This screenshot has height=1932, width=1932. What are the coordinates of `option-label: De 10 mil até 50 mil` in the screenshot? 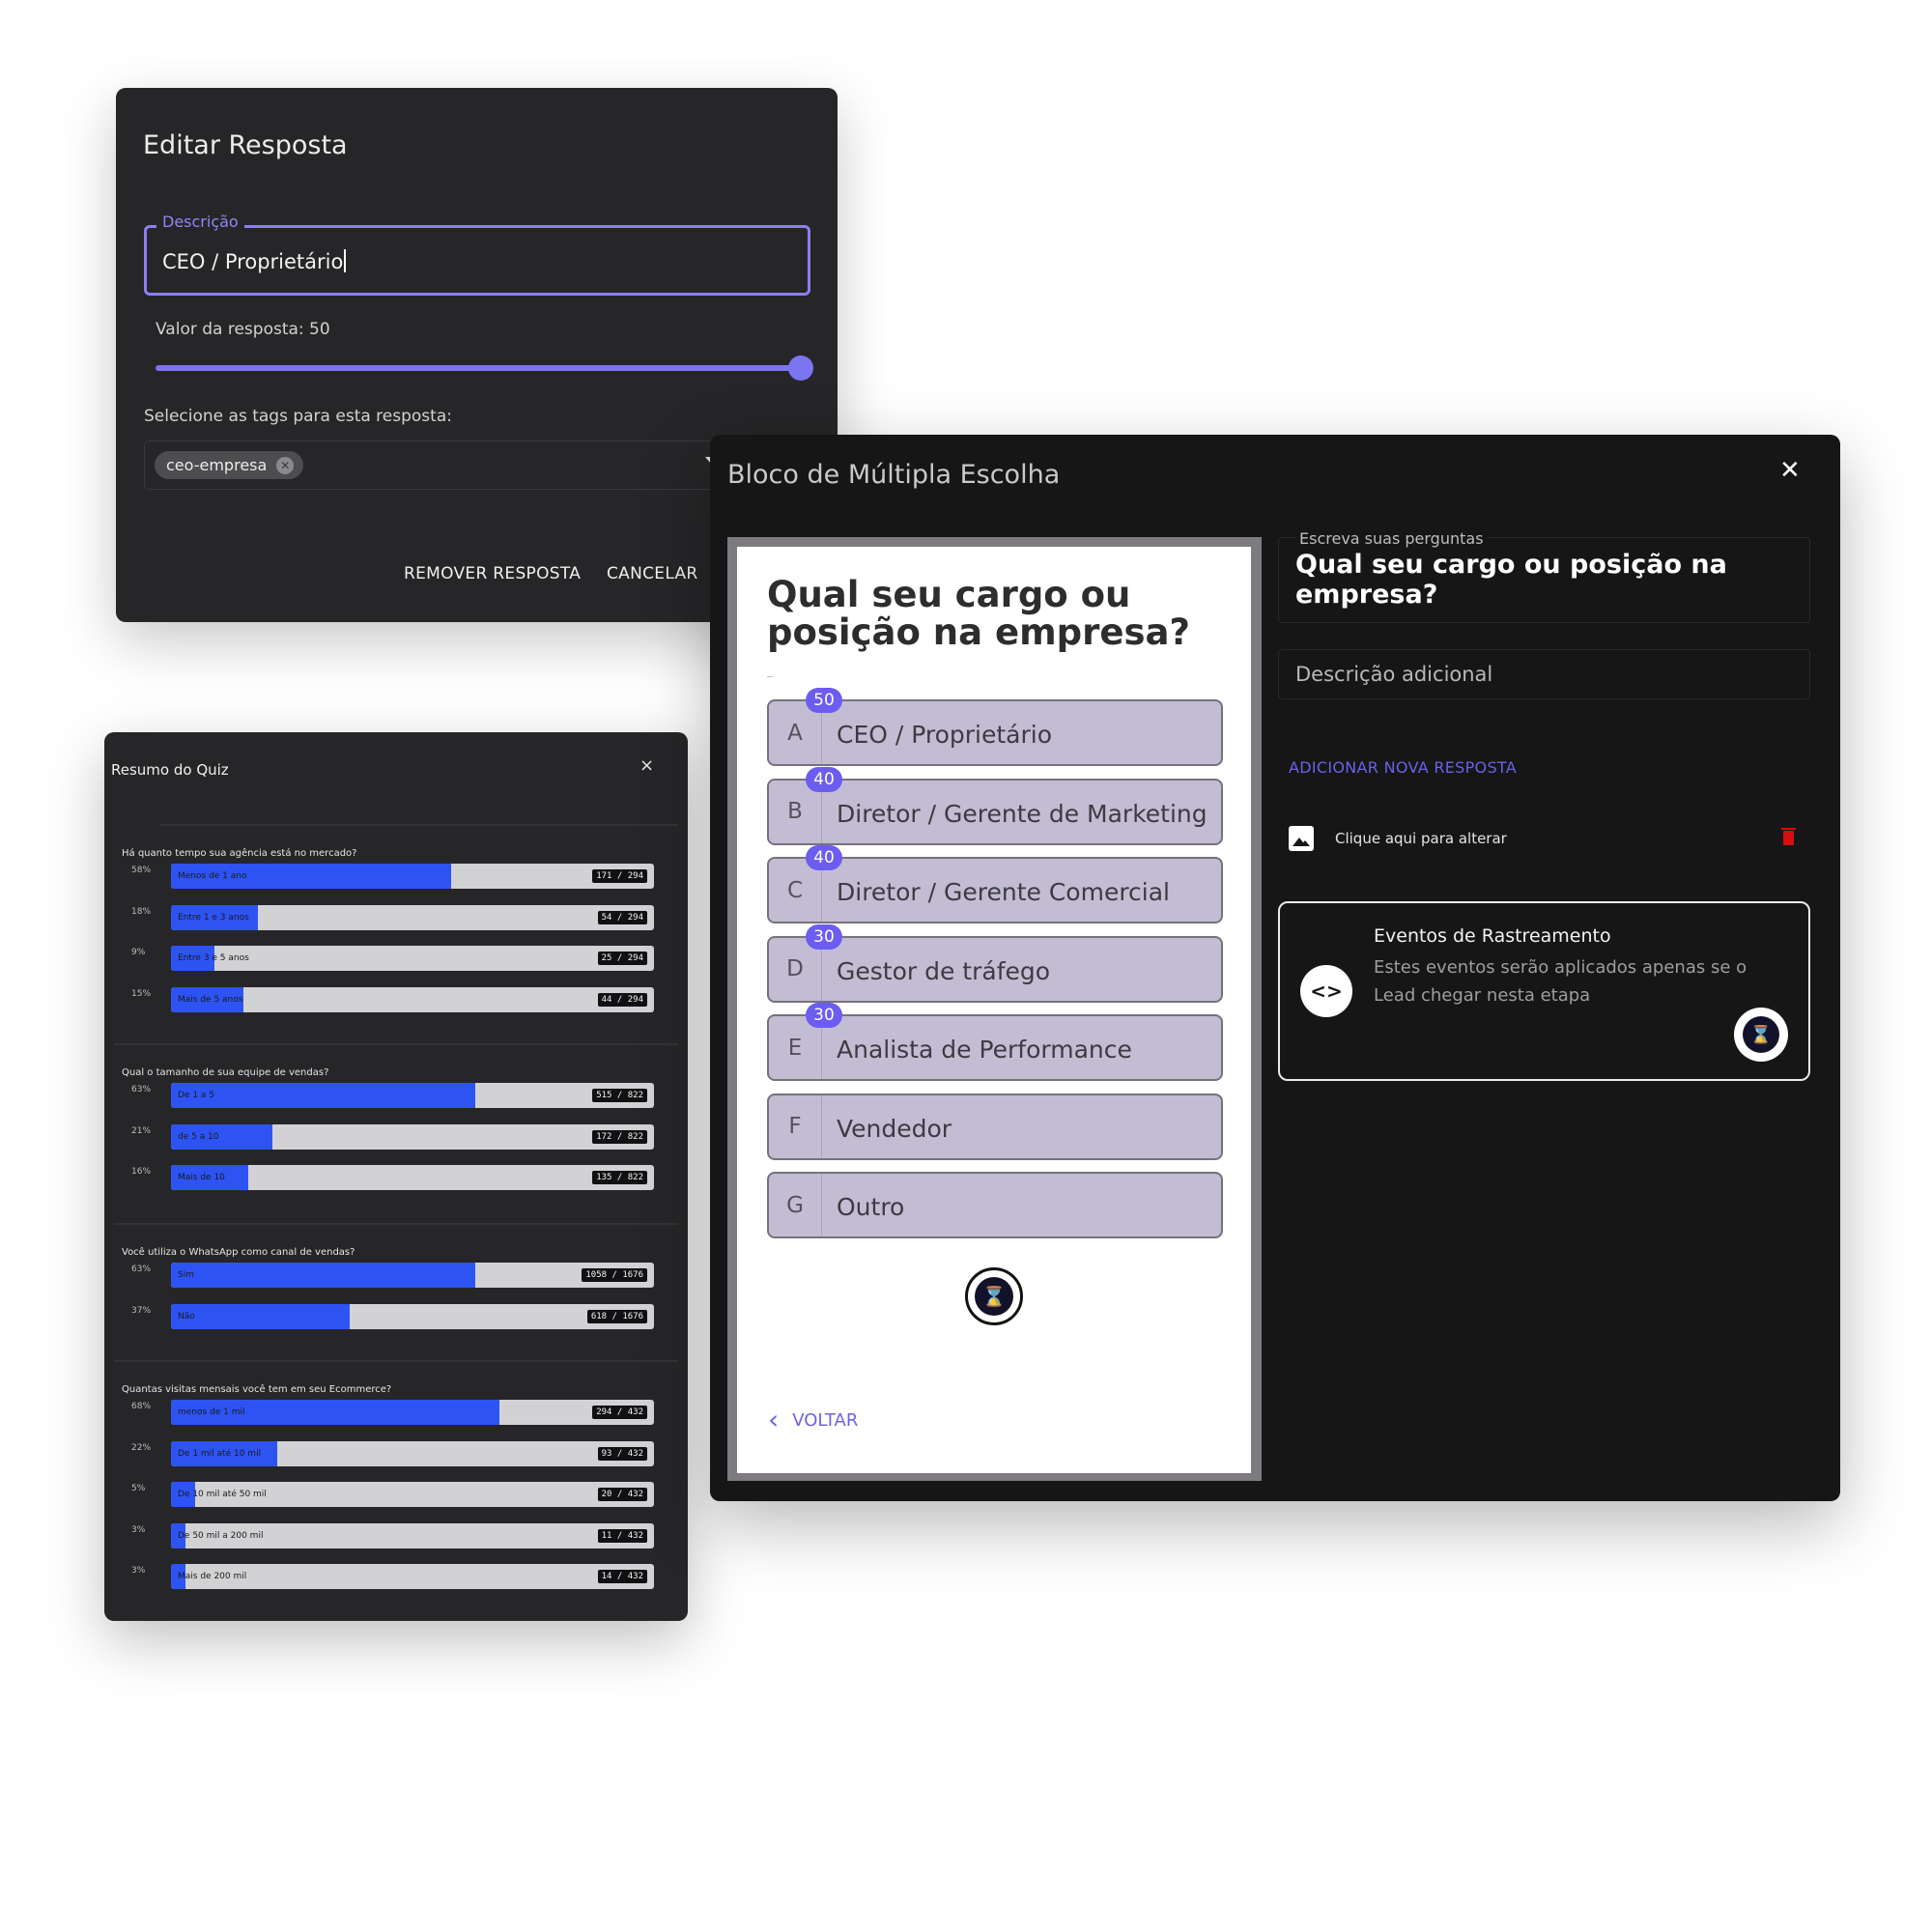 It's located at (222, 1494).